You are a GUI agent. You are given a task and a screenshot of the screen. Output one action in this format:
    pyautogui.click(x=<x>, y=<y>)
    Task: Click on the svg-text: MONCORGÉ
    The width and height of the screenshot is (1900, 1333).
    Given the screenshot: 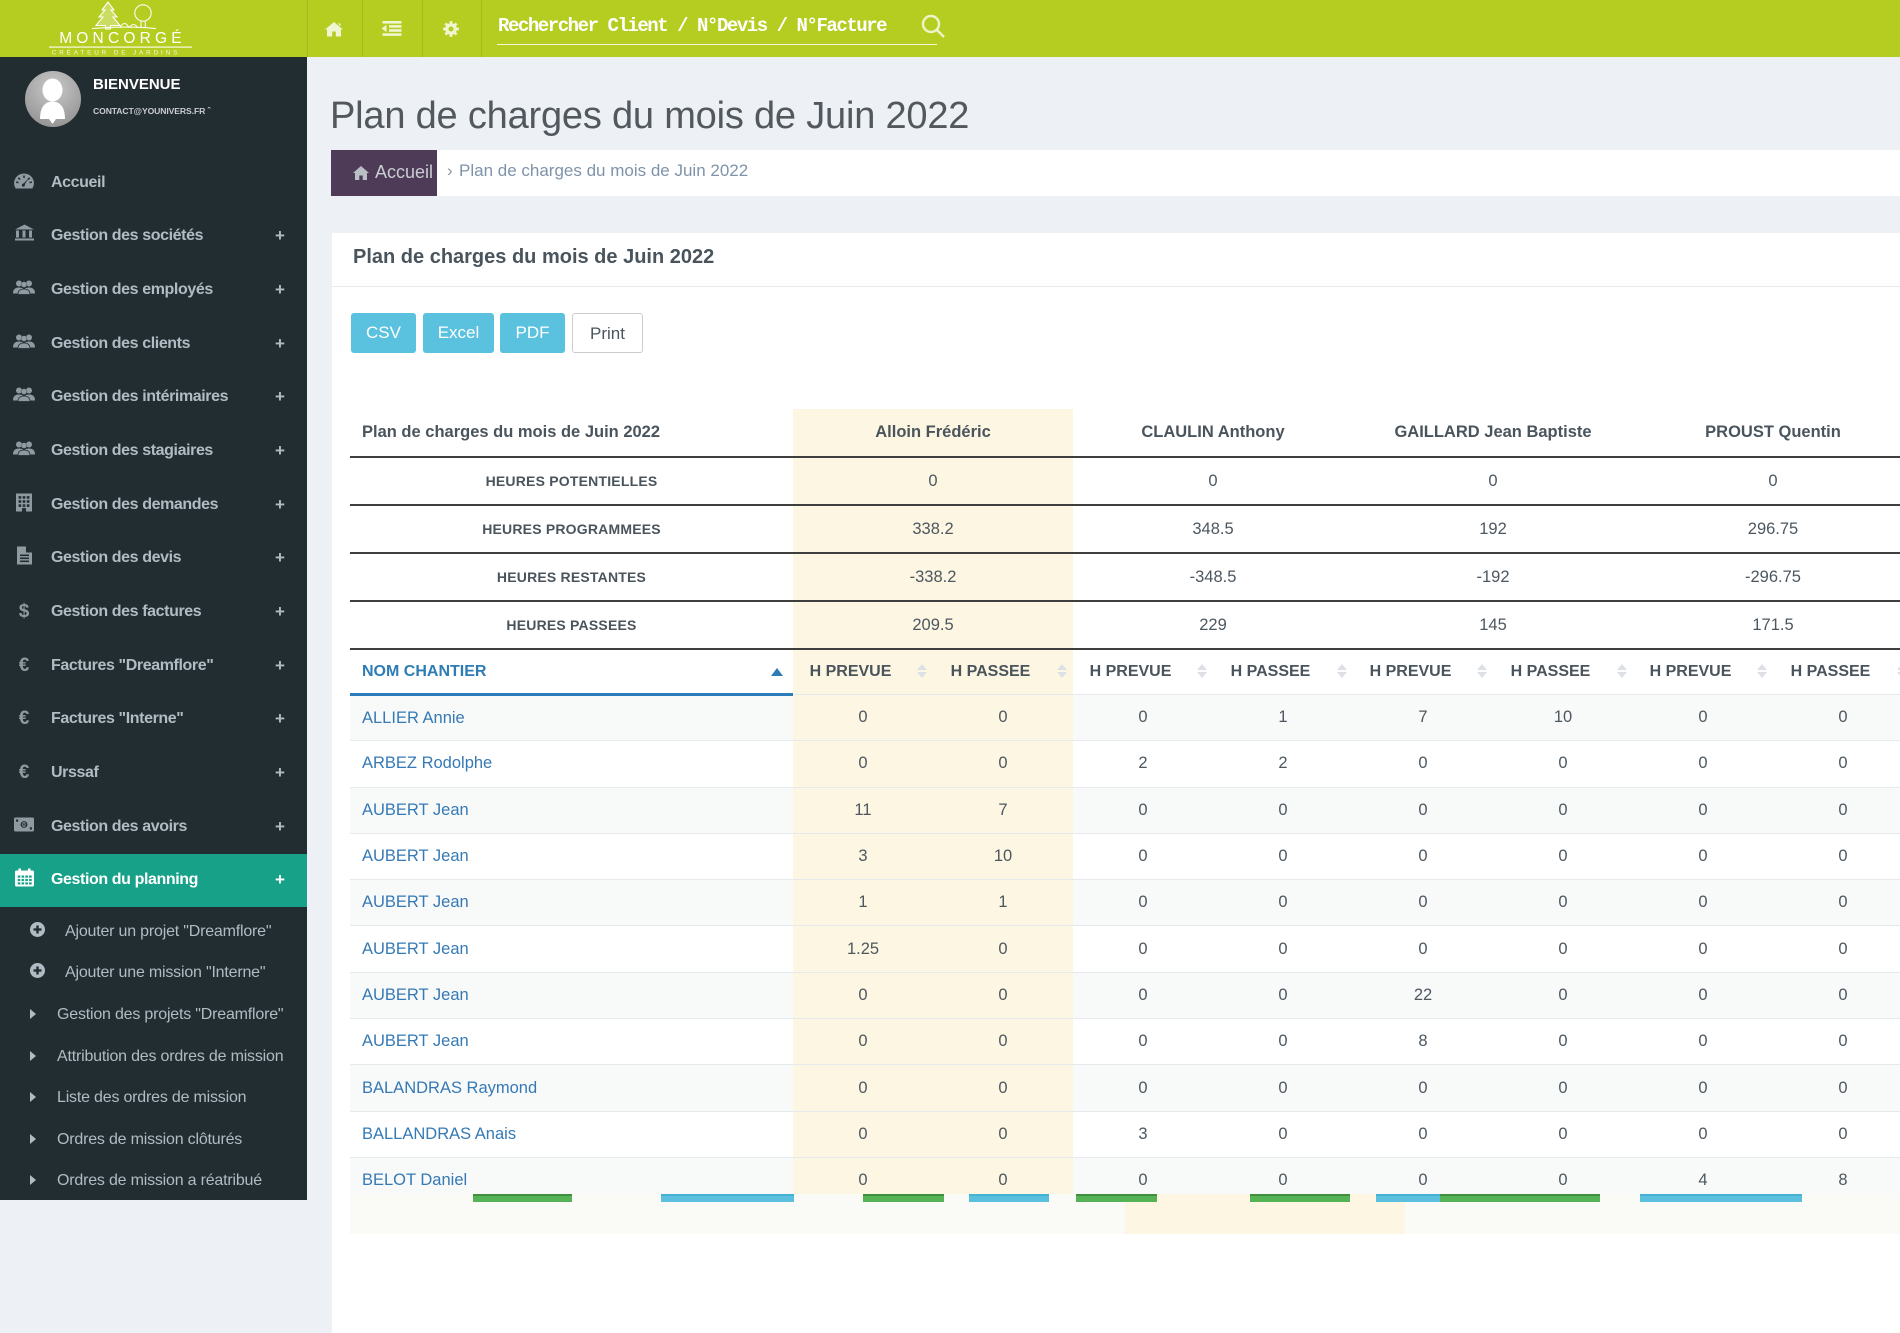 What is the action you would take?
    pyautogui.click(x=122, y=38)
    